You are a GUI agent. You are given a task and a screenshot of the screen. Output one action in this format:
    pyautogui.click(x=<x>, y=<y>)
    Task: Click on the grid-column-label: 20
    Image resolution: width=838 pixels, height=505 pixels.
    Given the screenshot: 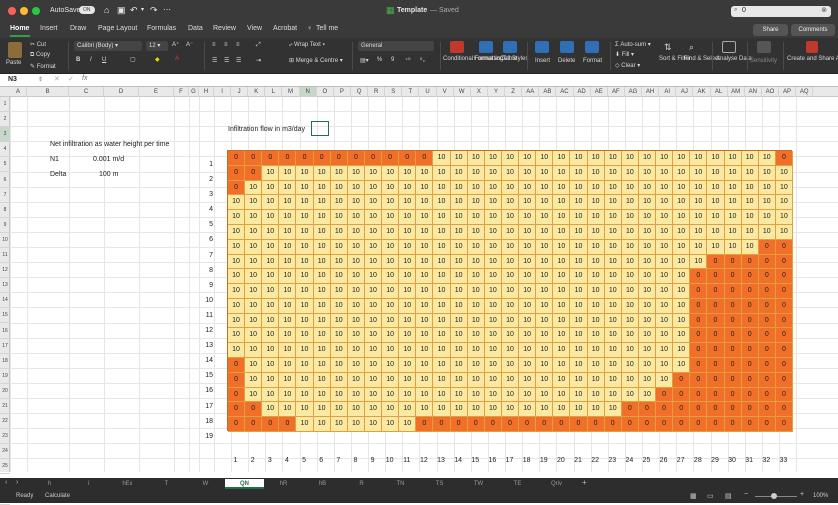 What is the action you would take?
    pyautogui.click(x=560, y=460)
    